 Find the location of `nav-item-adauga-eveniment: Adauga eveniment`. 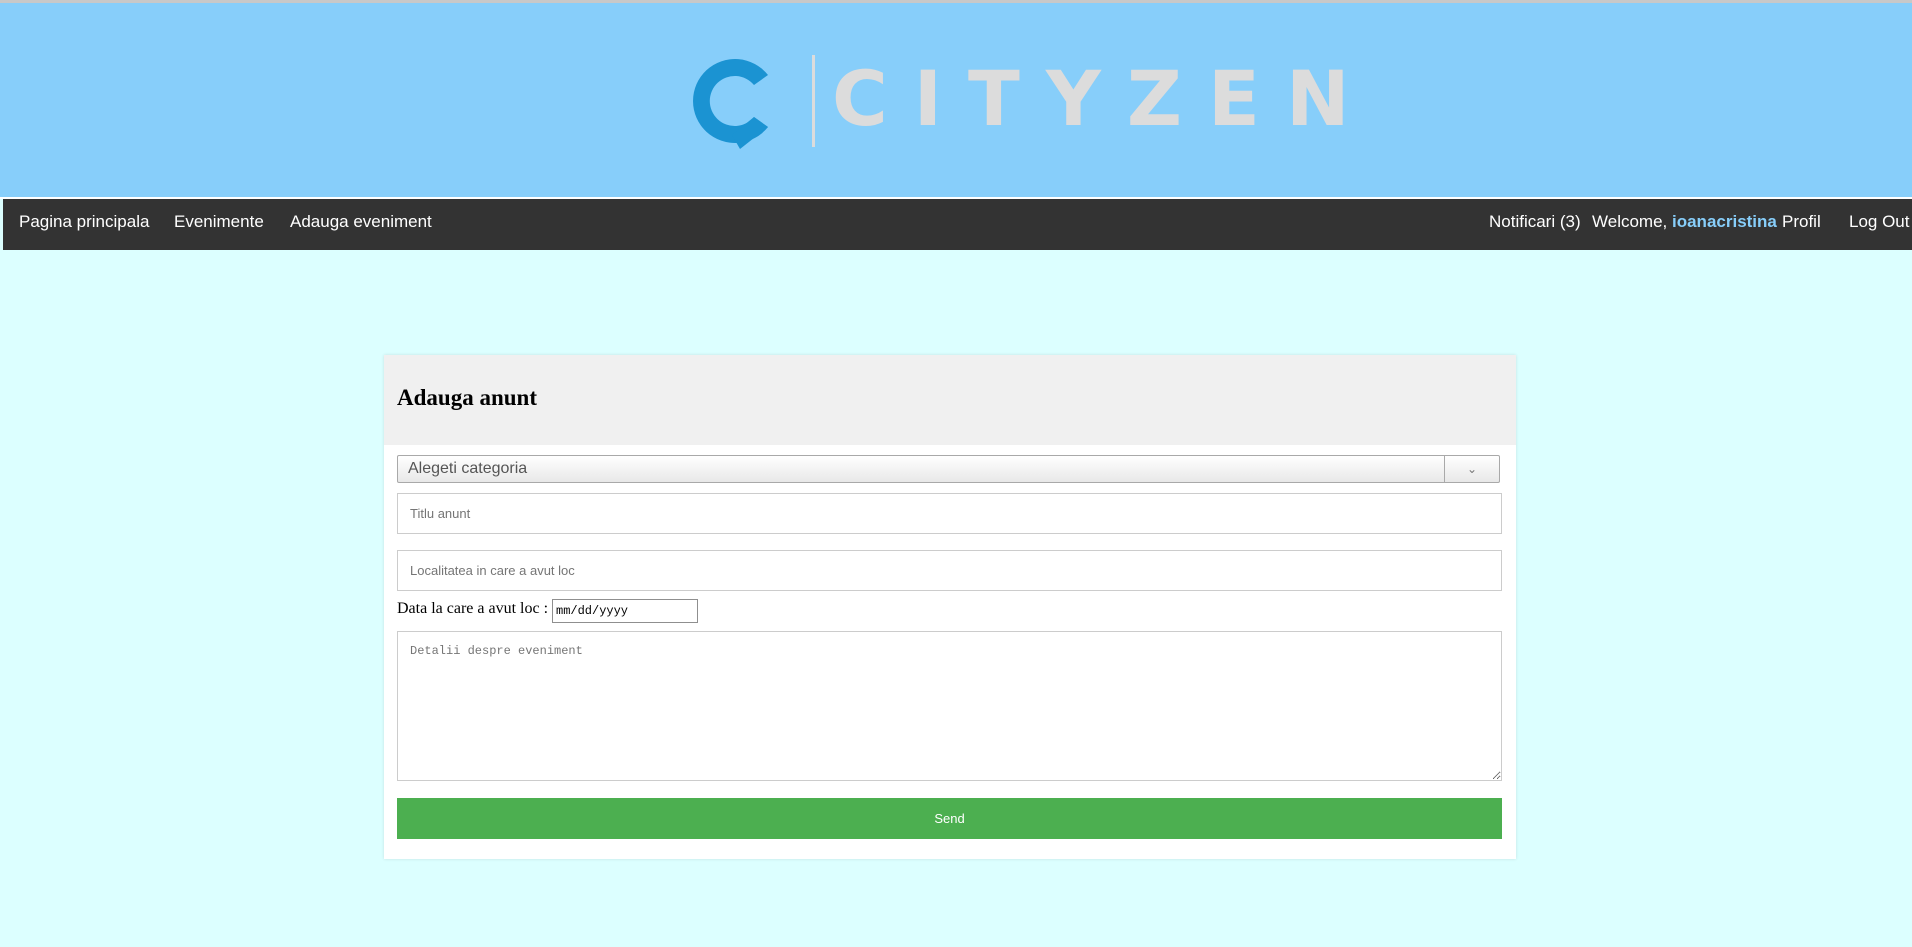

nav-item-adauga-eveniment: Adauga eveniment is located at coordinates (361, 224).